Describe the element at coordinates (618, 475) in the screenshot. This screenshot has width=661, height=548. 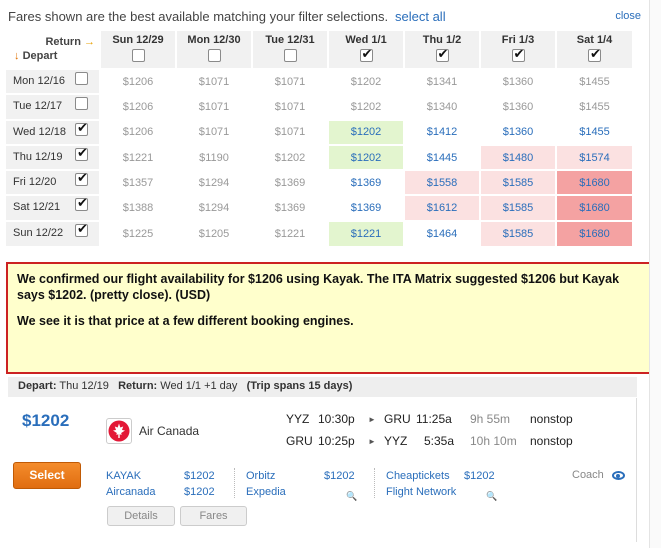
I see `eye-icon` at that location.